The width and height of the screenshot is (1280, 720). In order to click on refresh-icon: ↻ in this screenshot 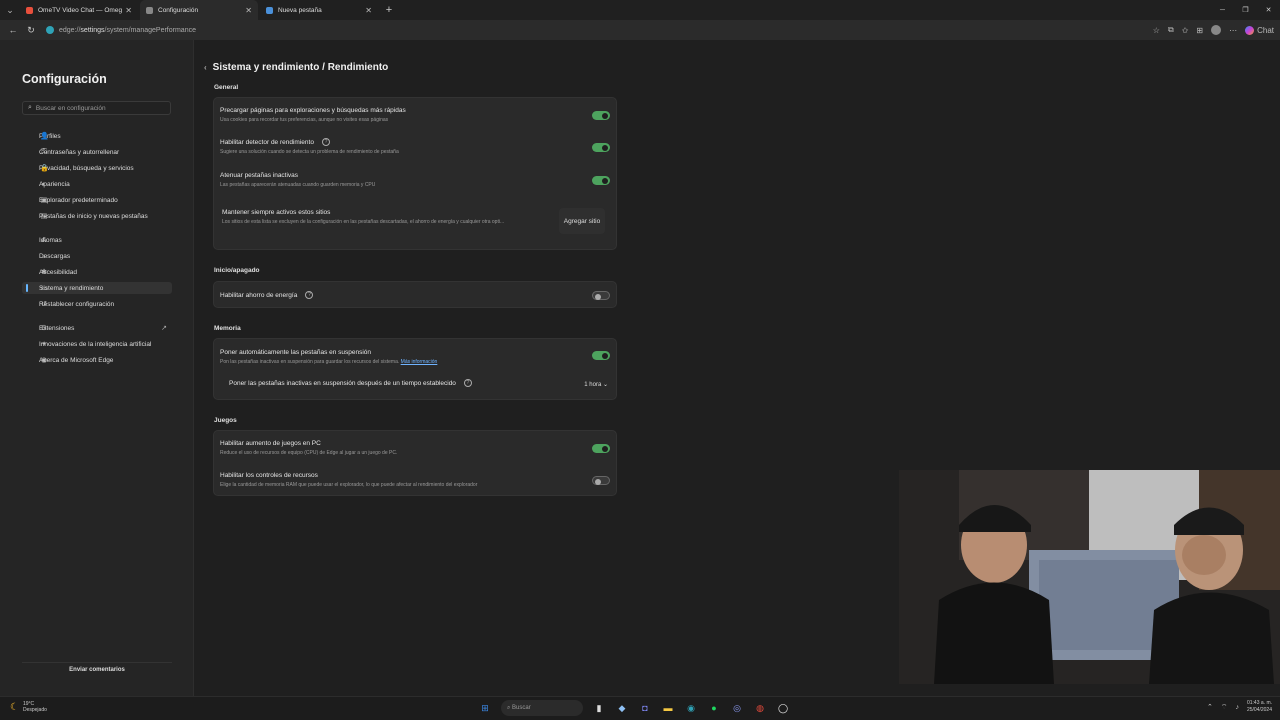, I will do `click(31, 30)`.